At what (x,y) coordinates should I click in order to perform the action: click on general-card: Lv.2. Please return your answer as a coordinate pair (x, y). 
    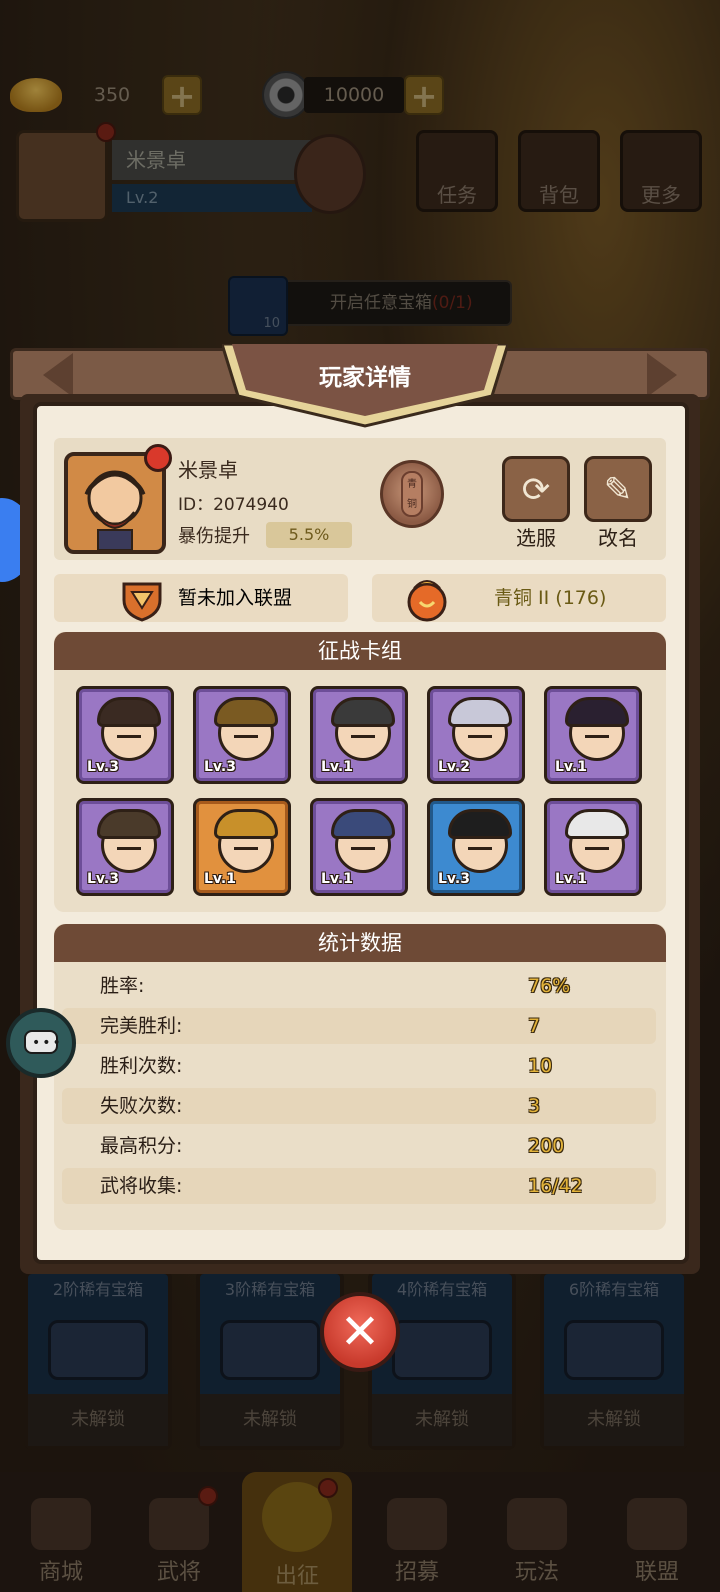
    Looking at the image, I should click on (476, 735).